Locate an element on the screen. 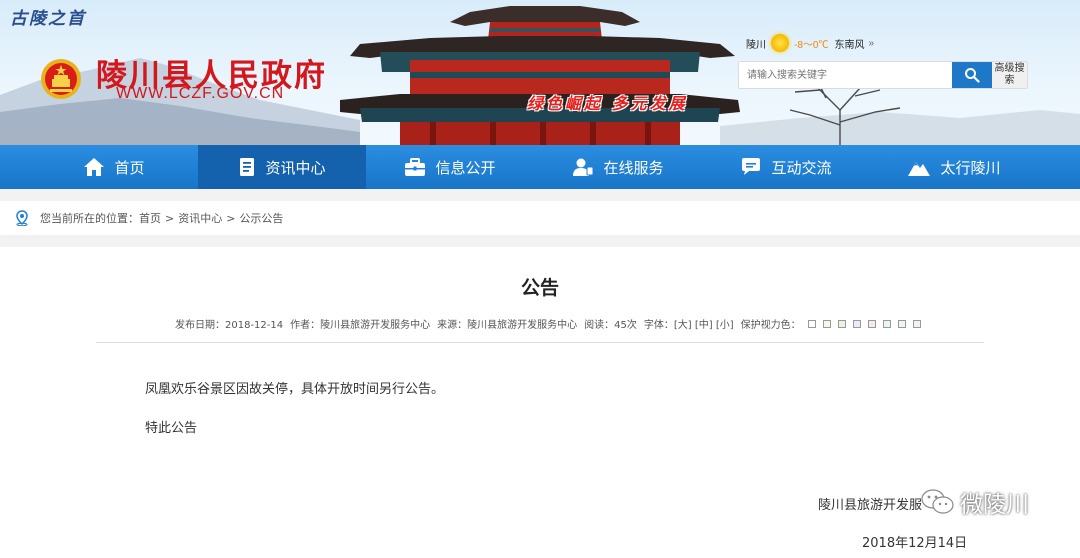 Image resolution: width=1080 pixels, height=558 pixels. search-icon is located at coordinates (972, 75).